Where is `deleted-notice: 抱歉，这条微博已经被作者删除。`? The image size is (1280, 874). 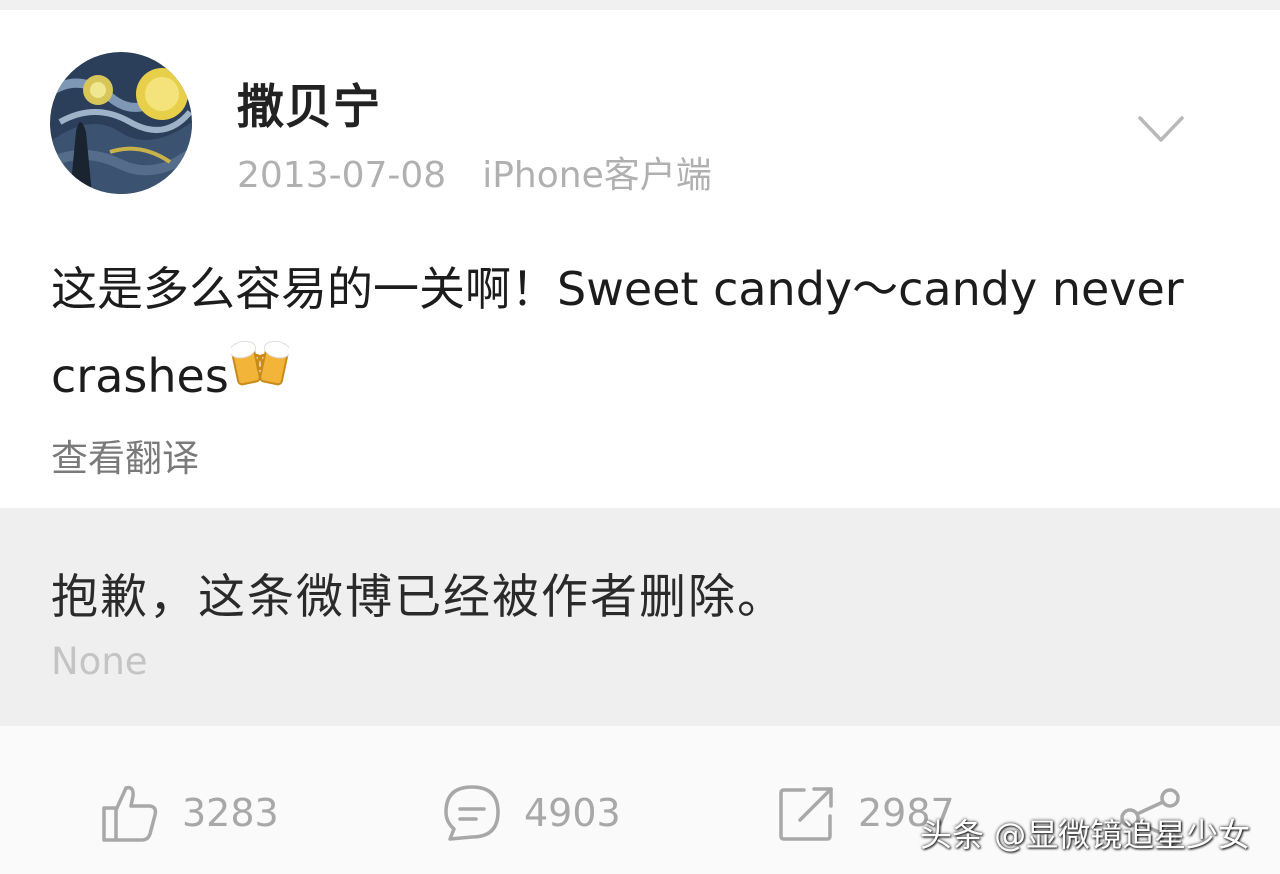 deleted-notice: 抱歉，这条微博已经被作者删除。 is located at coordinates (418, 597).